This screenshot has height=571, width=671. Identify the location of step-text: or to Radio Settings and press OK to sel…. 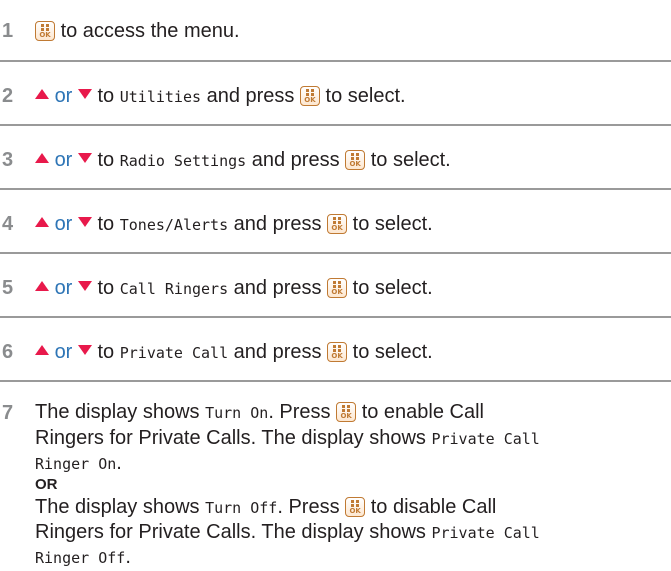
(243, 161).